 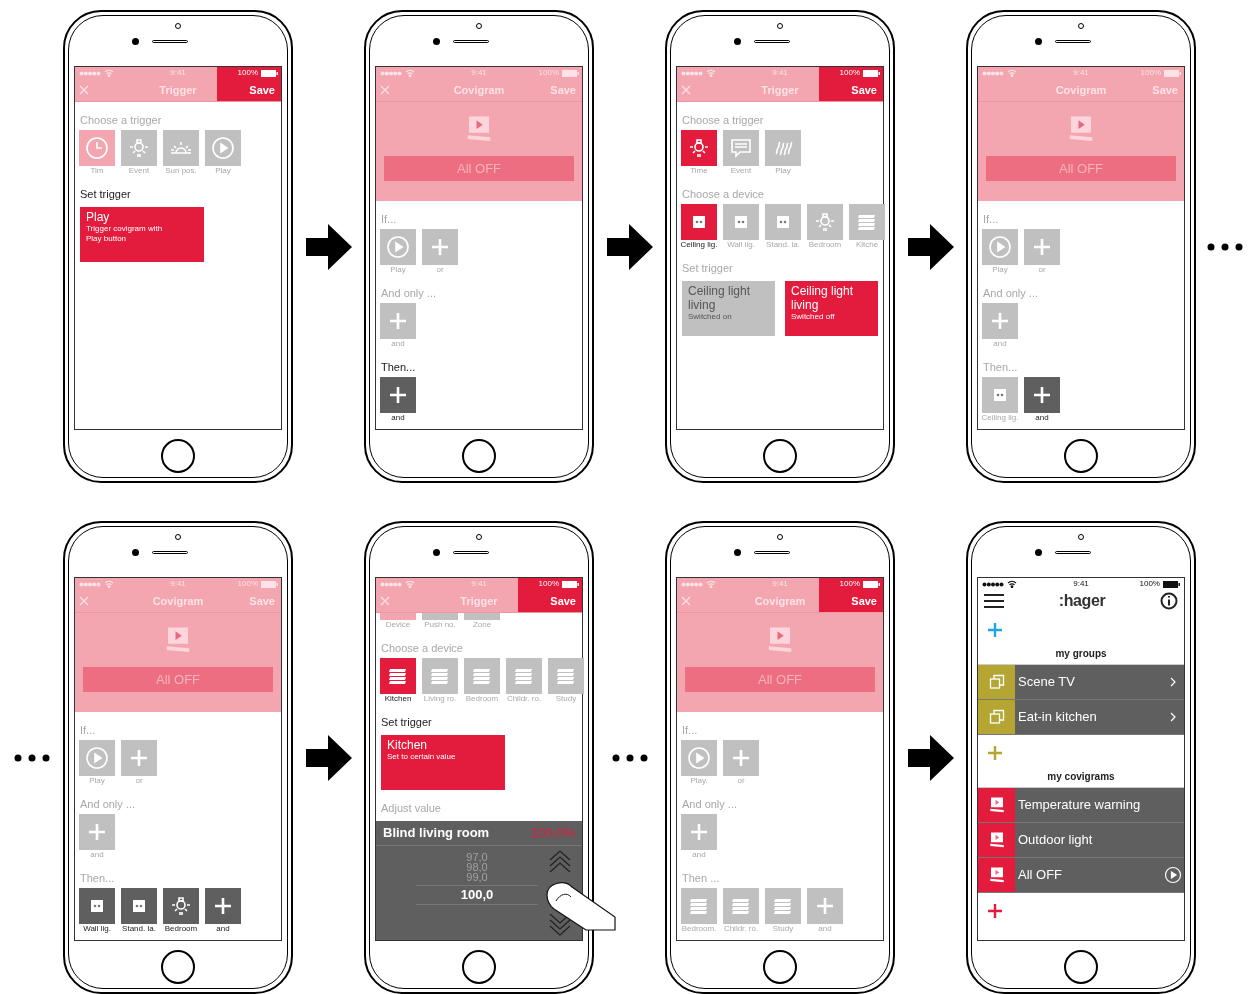 What do you see at coordinates (170, 41) in the screenshot?
I see `speaker-slot` at bounding box center [170, 41].